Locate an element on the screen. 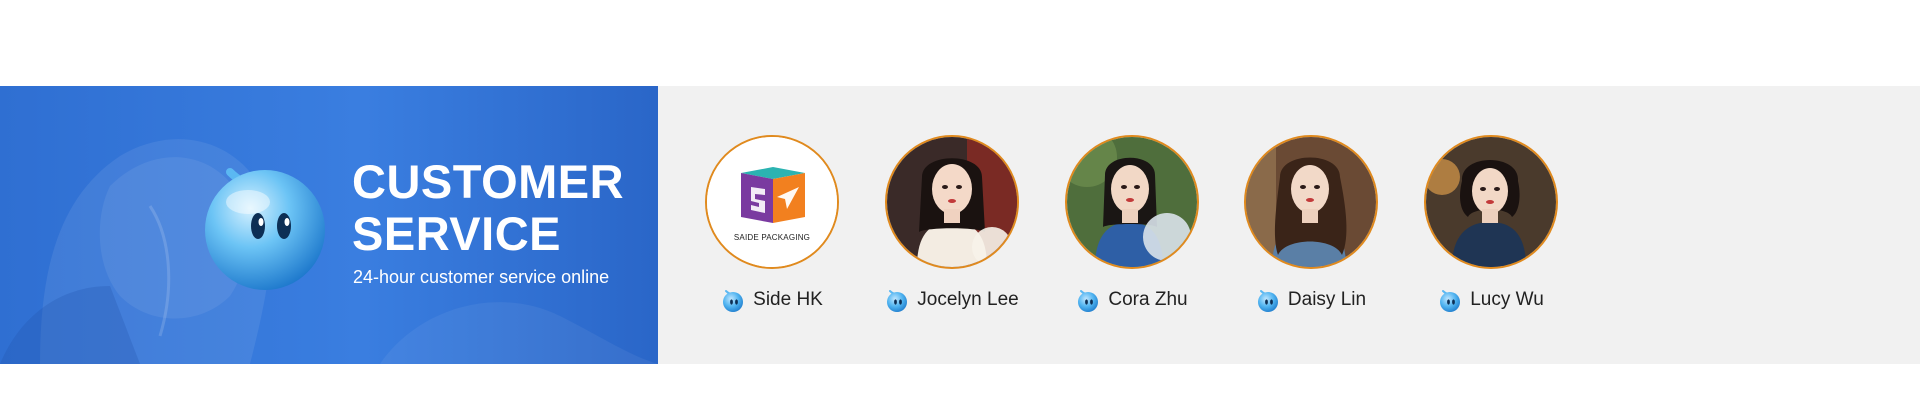  agent-lucy-wu: Lucy Wu is located at coordinates (1491, 224).